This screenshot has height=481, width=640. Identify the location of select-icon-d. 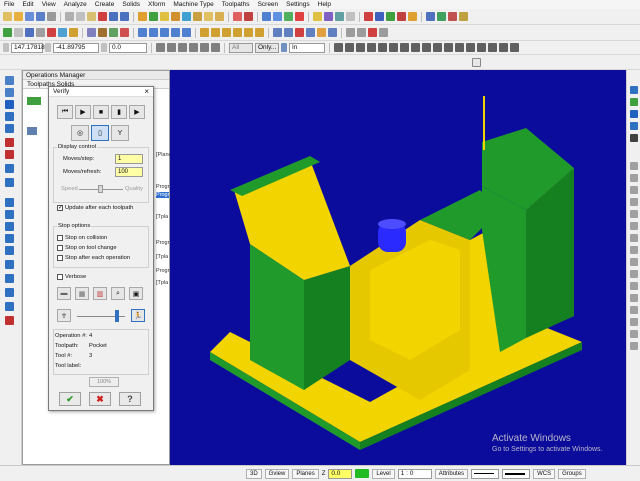
(371, 47).